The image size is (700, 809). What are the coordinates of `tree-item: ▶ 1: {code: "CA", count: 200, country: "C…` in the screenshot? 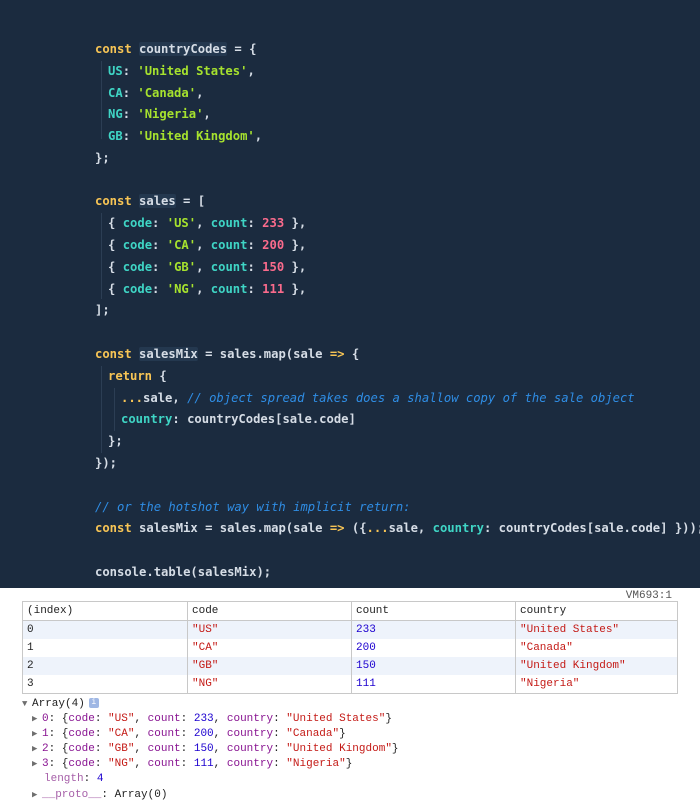 It's located at (189, 734).